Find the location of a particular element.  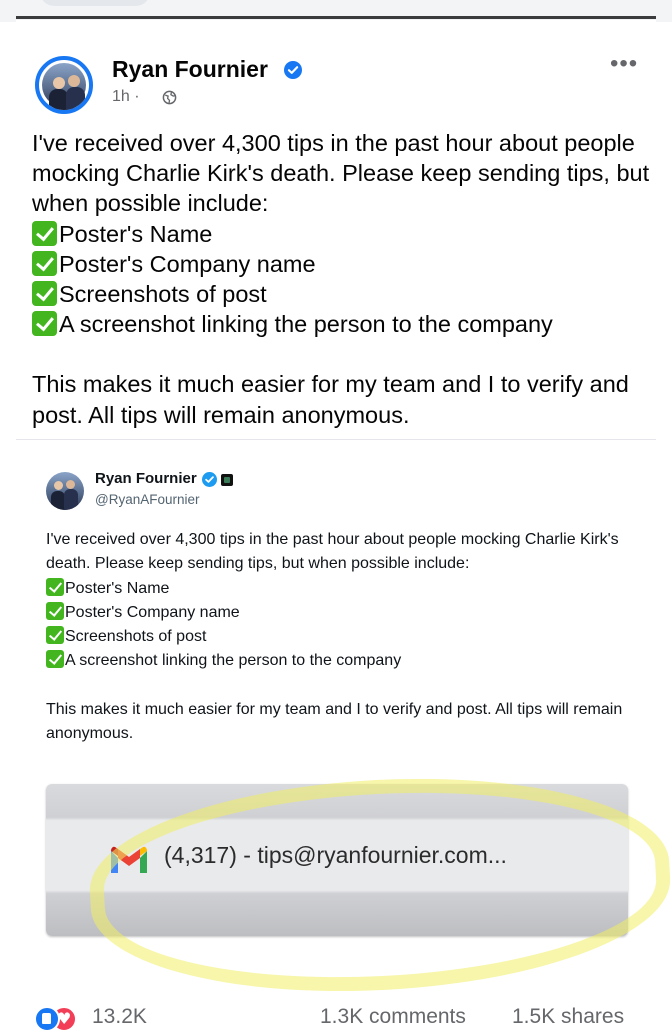

avatar-photo is located at coordinates (64, 86).